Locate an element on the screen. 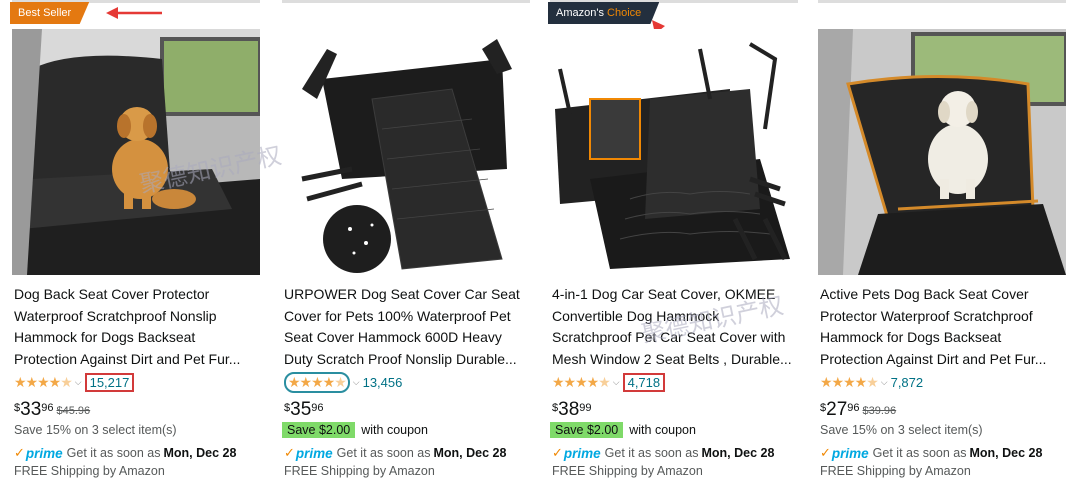 The height and width of the screenshot is (490, 1080). rating-row: ★★★★★ ⌵ 7,872 is located at coordinates (871, 382).